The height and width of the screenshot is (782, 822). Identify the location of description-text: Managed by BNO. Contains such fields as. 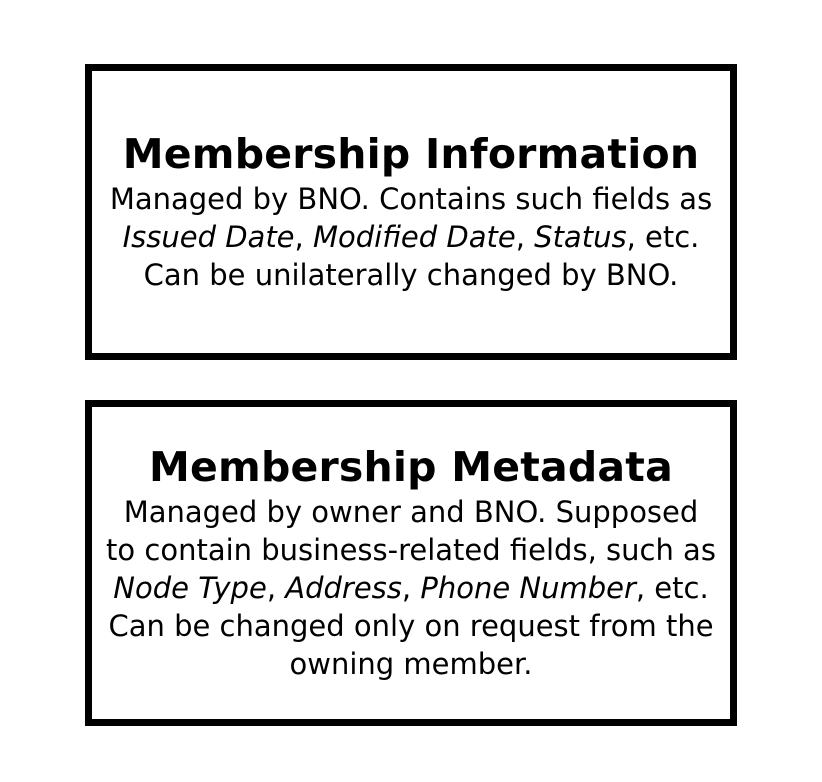
(411, 199).